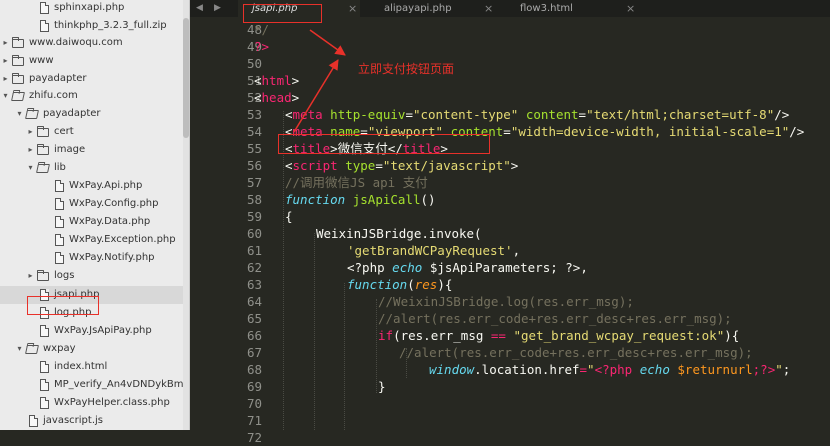 The height and width of the screenshot is (446, 830). I want to click on tree-file: WxPay.Api.php, so click(94, 186).